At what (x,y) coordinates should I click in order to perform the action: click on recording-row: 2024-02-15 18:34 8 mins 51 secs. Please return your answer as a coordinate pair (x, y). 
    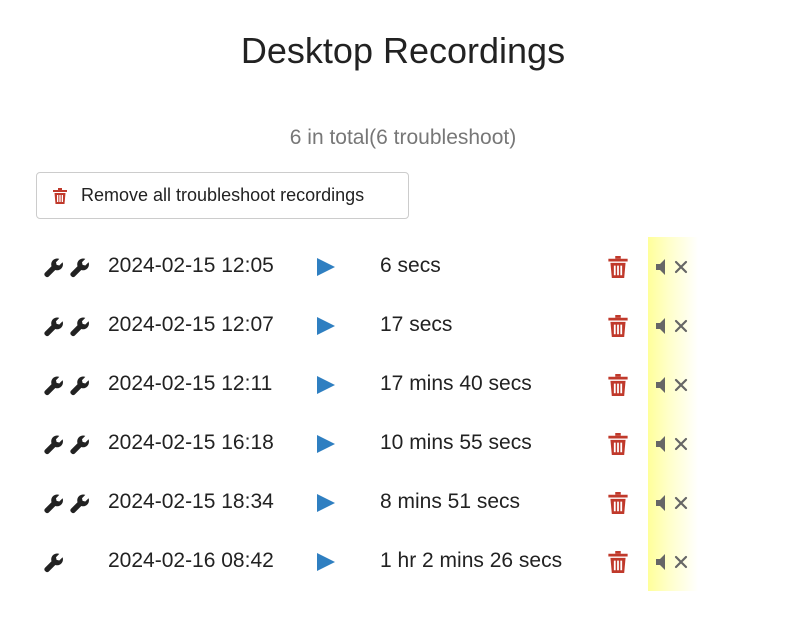
    Looking at the image, I should click on (403, 502).